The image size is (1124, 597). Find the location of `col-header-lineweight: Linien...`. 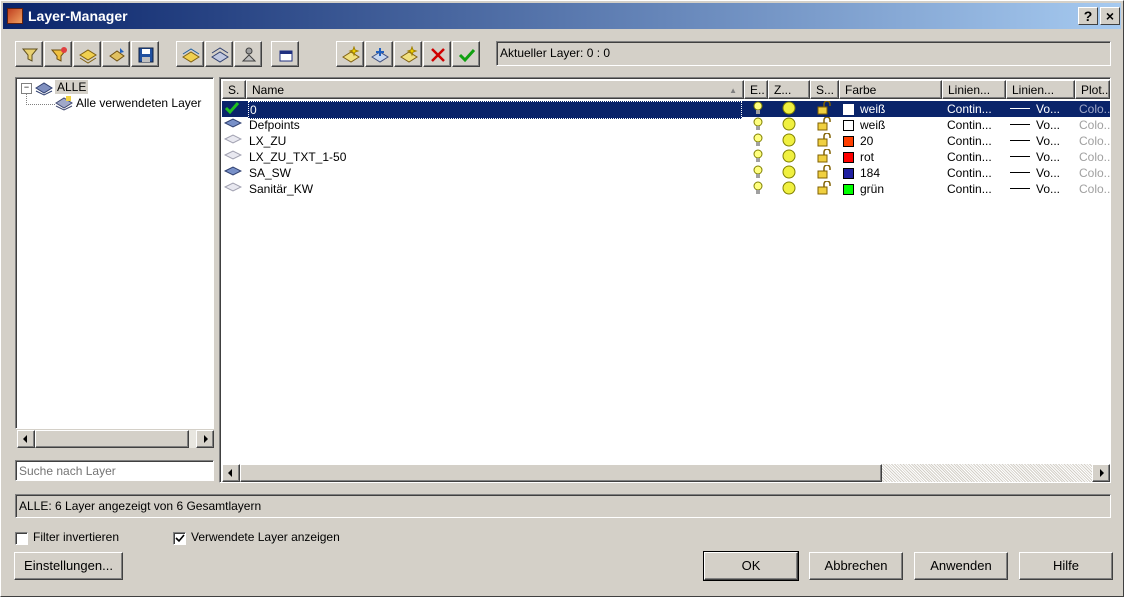

col-header-lineweight: Linien... is located at coordinates (1040, 89).